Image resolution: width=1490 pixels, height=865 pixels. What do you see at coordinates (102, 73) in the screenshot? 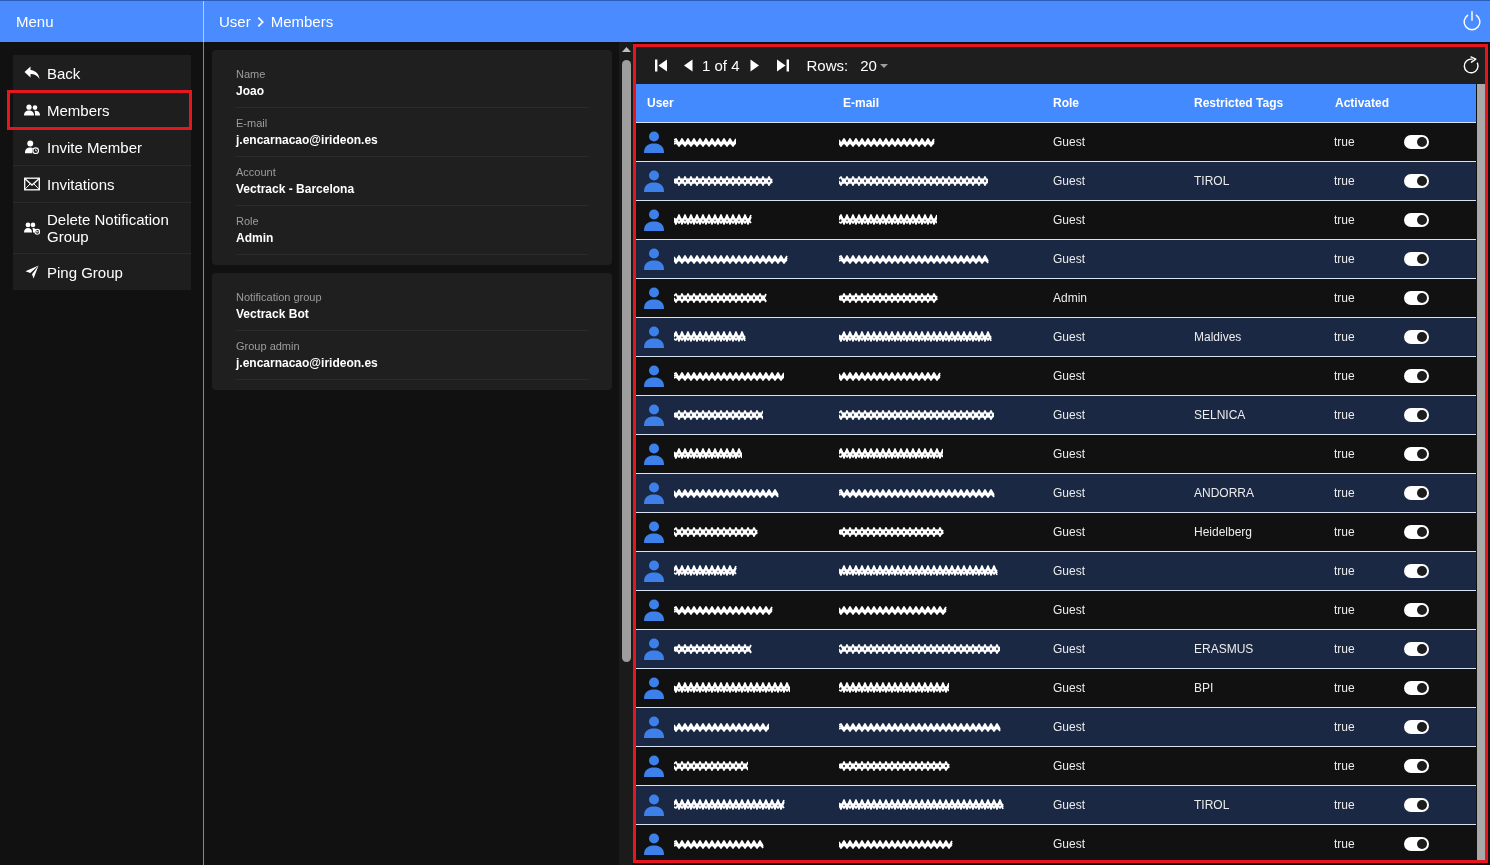
I see `menu-item: Back` at bounding box center [102, 73].